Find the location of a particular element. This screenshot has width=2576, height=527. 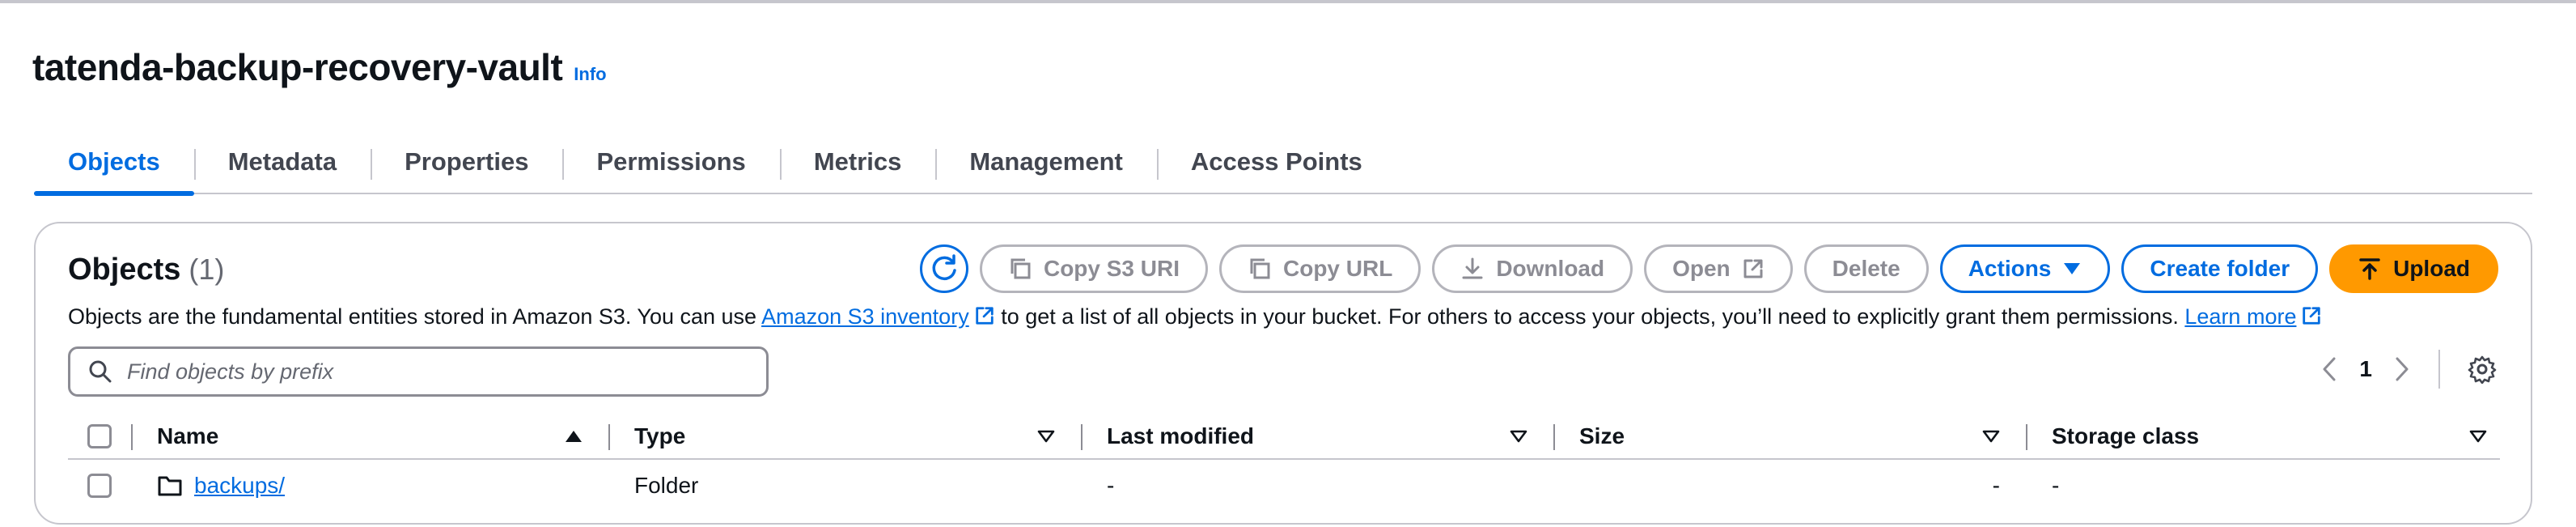

storage-class-value: - is located at coordinates (2056, 485).